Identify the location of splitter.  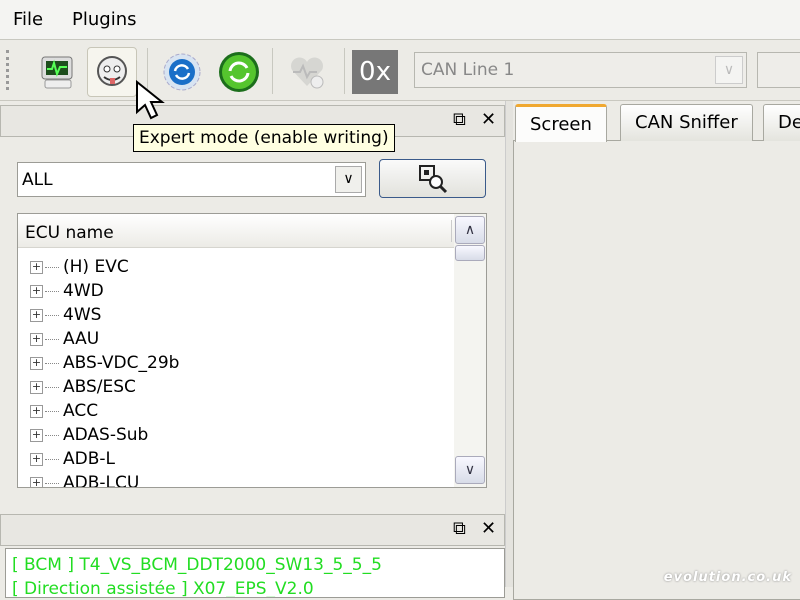
(509, 344).